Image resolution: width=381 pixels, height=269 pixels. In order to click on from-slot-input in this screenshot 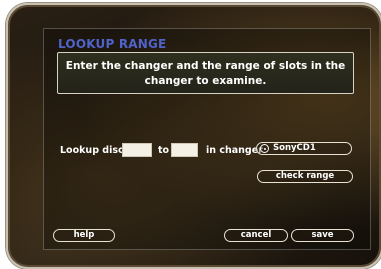, I will do `click(137, 150)`.